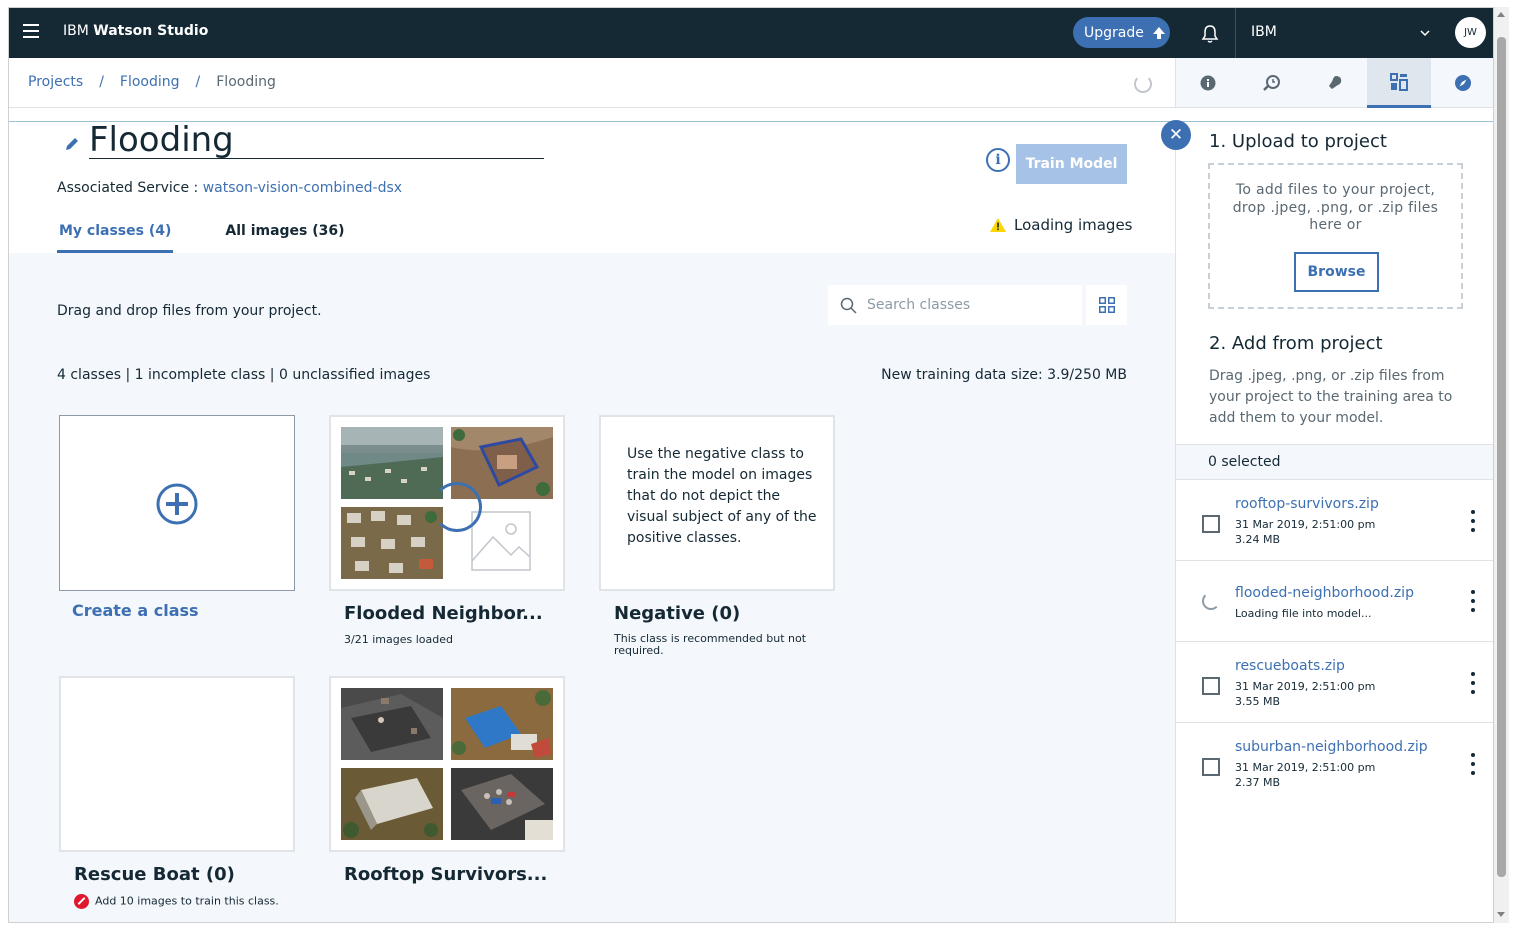 The height and width of the screenshot is (932, 1517). I want to click on upload-heading: 1. Upload to project, so click(1298, 141).